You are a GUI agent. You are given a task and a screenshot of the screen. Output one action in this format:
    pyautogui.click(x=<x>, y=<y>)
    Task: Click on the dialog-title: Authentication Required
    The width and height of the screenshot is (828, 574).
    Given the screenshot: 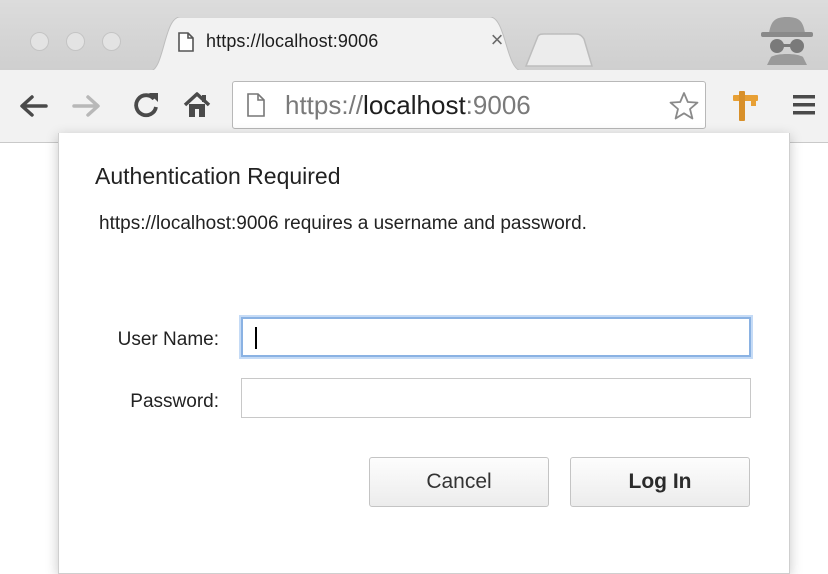 What is the action you would take?
    pyautogui.click(x=218, y=176)
    